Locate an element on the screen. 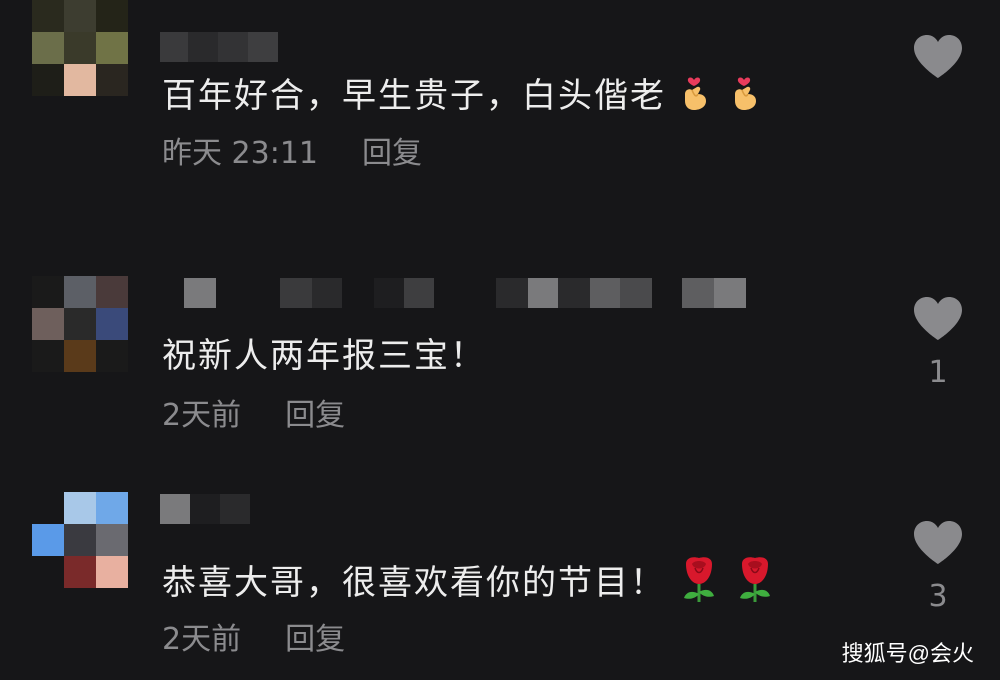  like-button is located at coordinates (938, 59).